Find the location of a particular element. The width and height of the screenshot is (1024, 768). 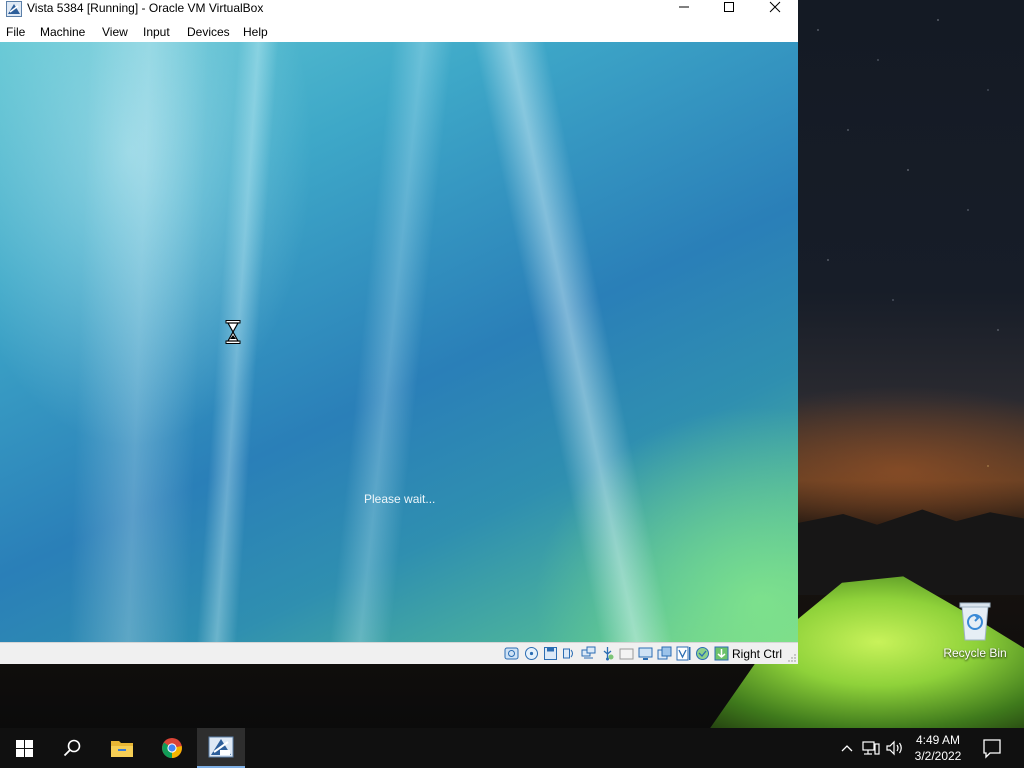

virtualbox-icon is located at coordinates (221, 747).